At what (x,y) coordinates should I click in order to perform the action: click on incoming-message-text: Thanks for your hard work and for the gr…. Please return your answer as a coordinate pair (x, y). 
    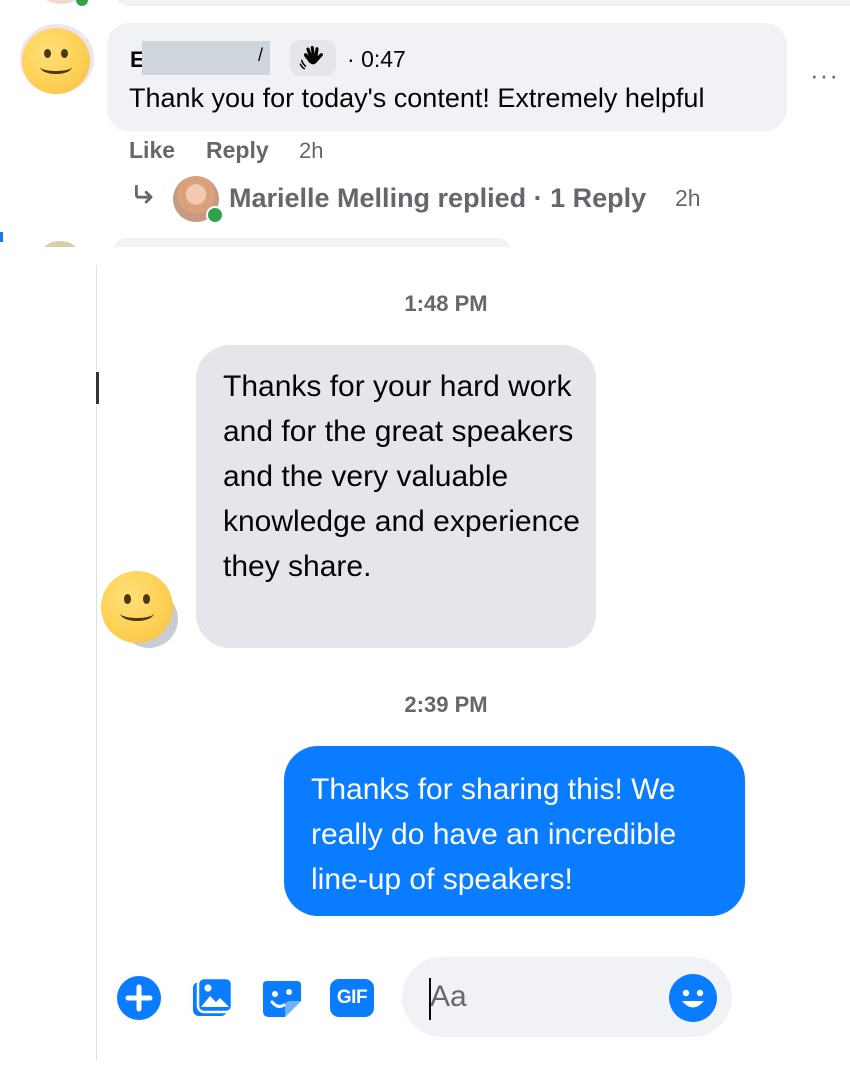
    Looking at the image, I should click on (401, 476).